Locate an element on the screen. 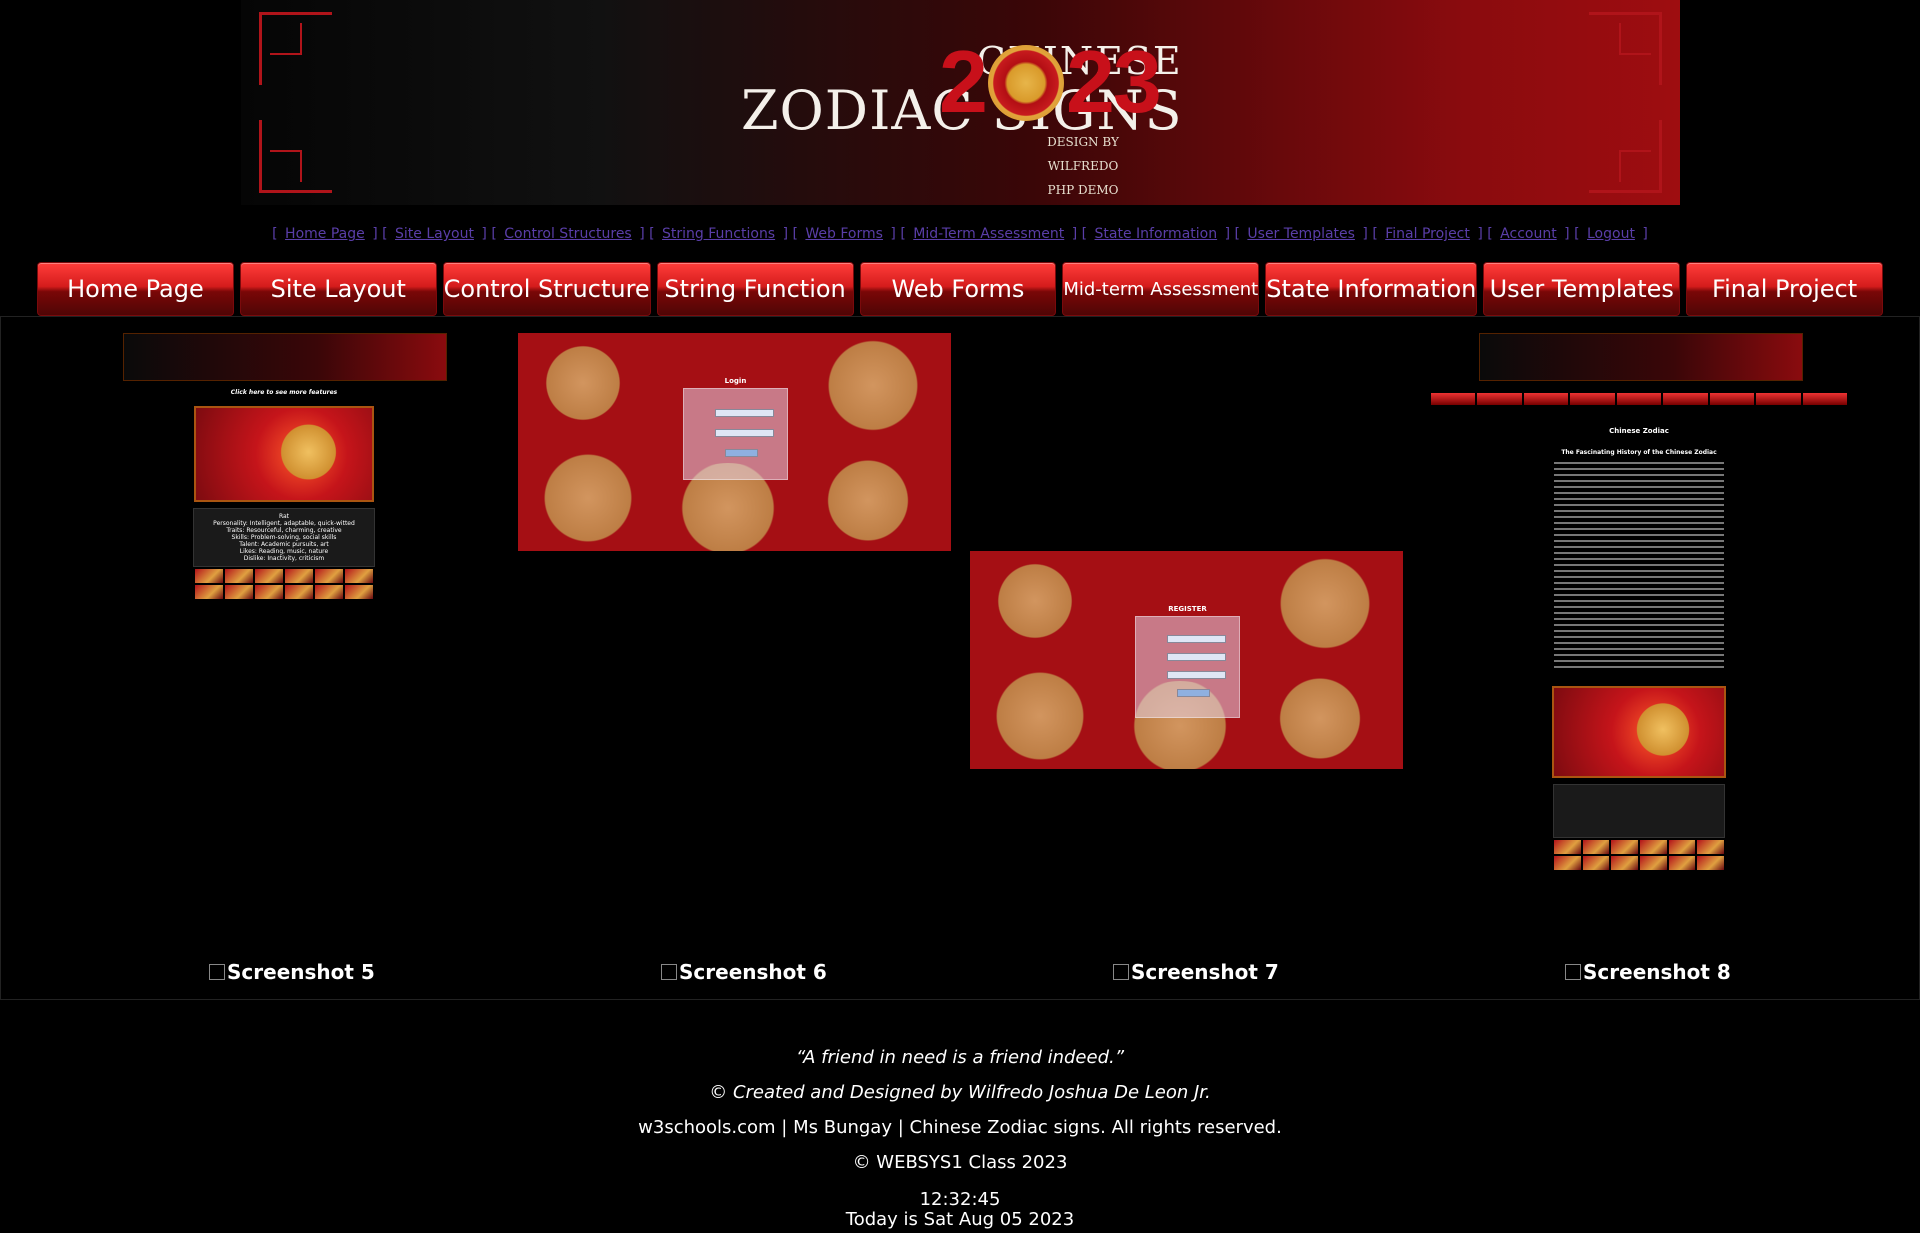 The image size is (1920, 1233). footer-clock: 12:32:45 is located at coordinates (960, 1199).